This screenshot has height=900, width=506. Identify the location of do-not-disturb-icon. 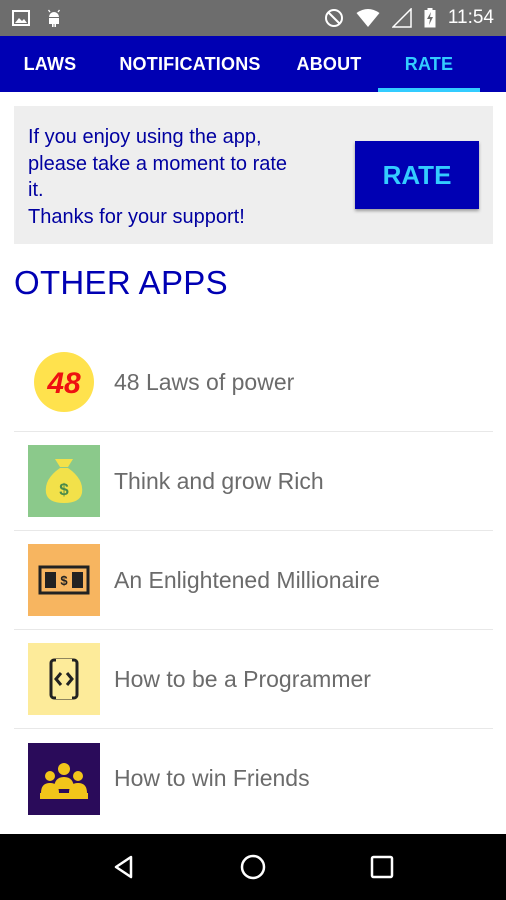
(334, 18).